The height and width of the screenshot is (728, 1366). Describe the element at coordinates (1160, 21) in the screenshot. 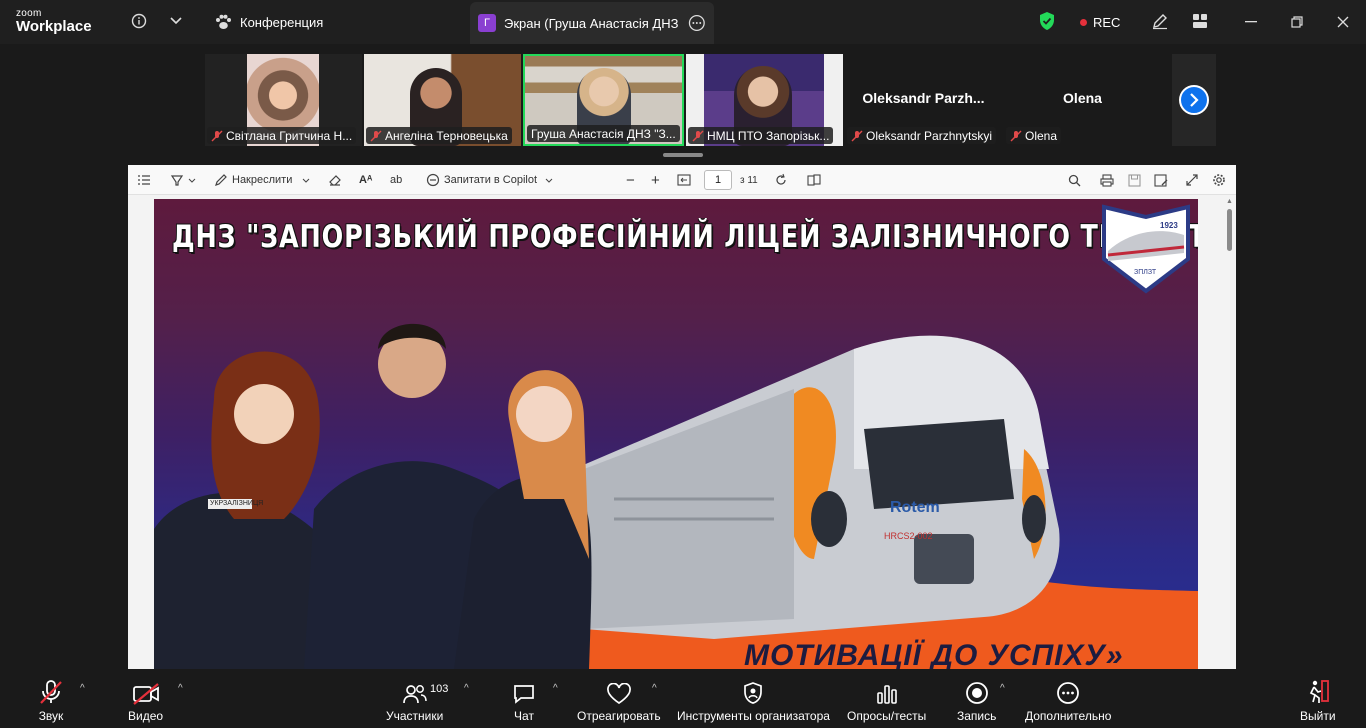

I see `annotate-pen-icon` at that location.